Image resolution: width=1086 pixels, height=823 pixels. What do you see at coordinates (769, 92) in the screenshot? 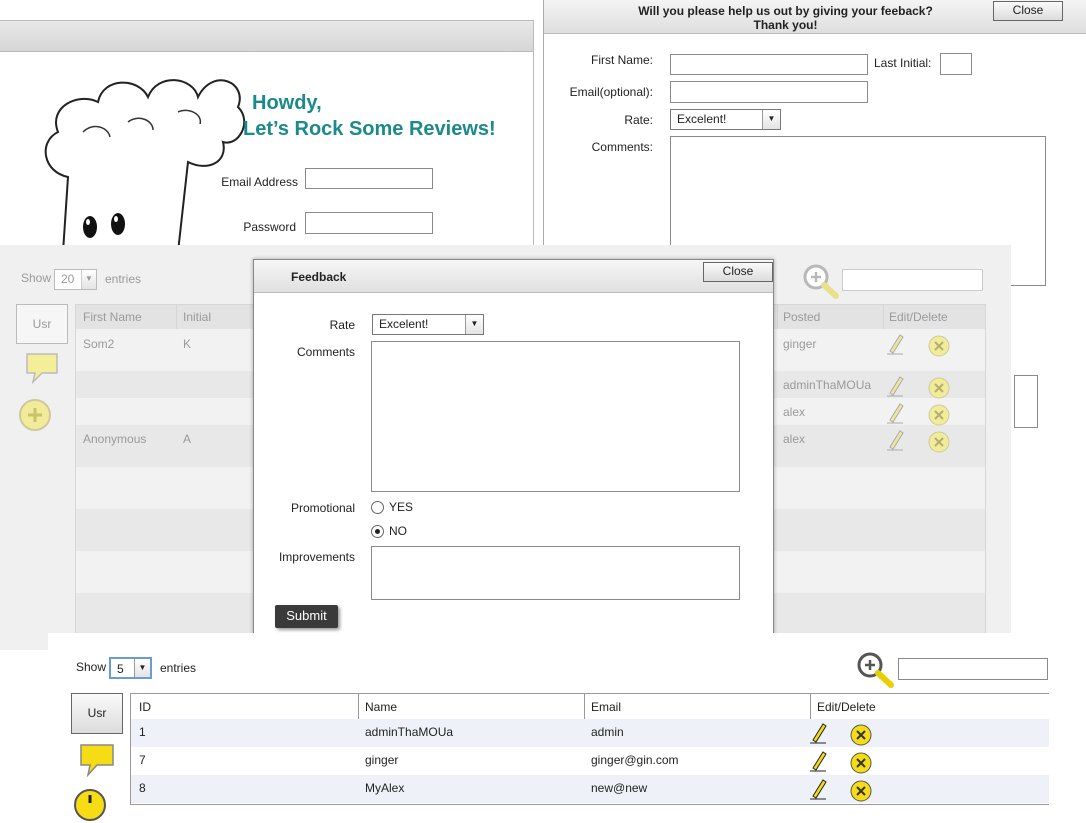
I see `email-optional-input` at bounding box center [769, 92].